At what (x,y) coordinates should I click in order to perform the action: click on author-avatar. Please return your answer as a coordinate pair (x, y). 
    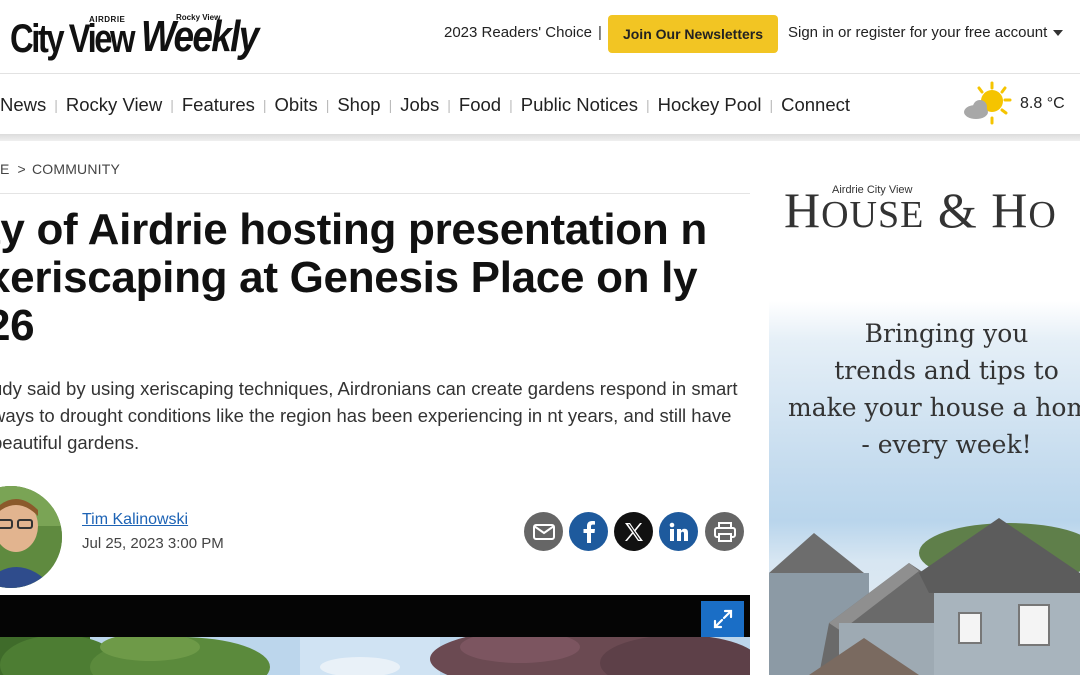
    Looking at the image, I should click on (31, 537).